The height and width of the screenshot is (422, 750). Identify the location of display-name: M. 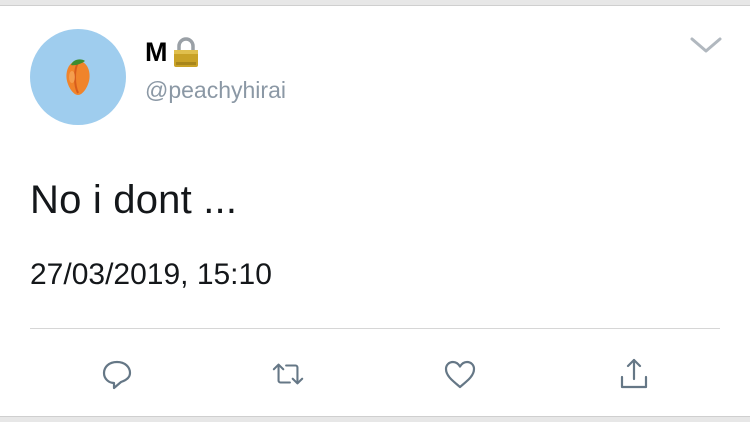
(172, 52).